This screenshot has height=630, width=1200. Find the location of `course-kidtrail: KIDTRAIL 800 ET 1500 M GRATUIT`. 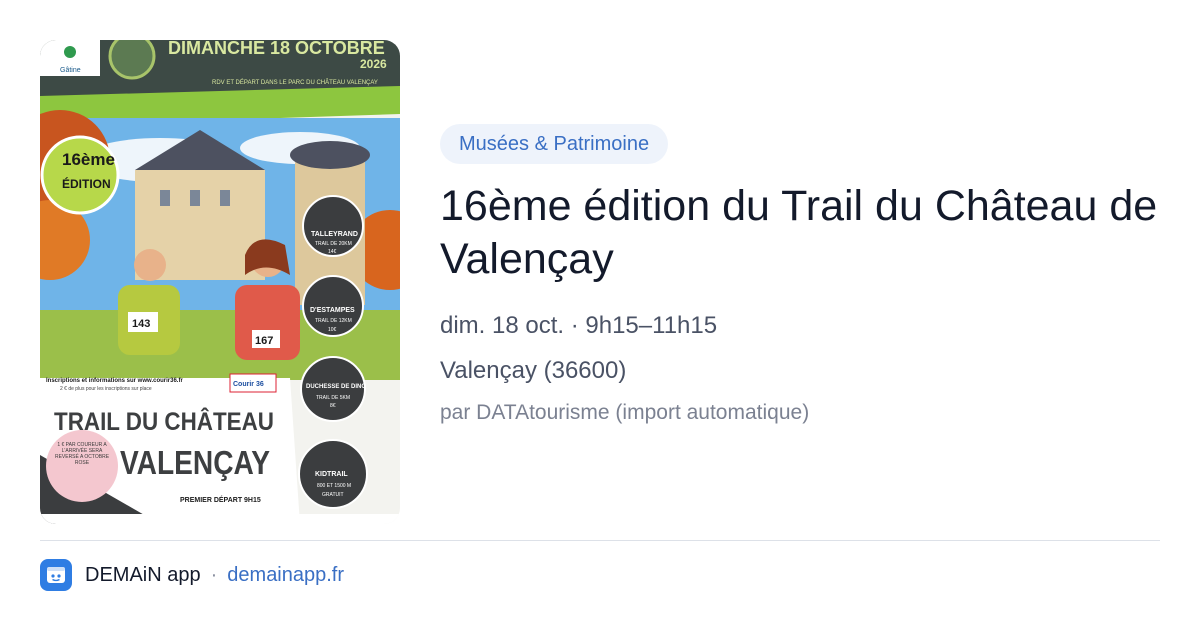

course-kidtrail: KIDTRAIL 800 ET 1500 M GRATUIT is located at coordinates (333, 474).